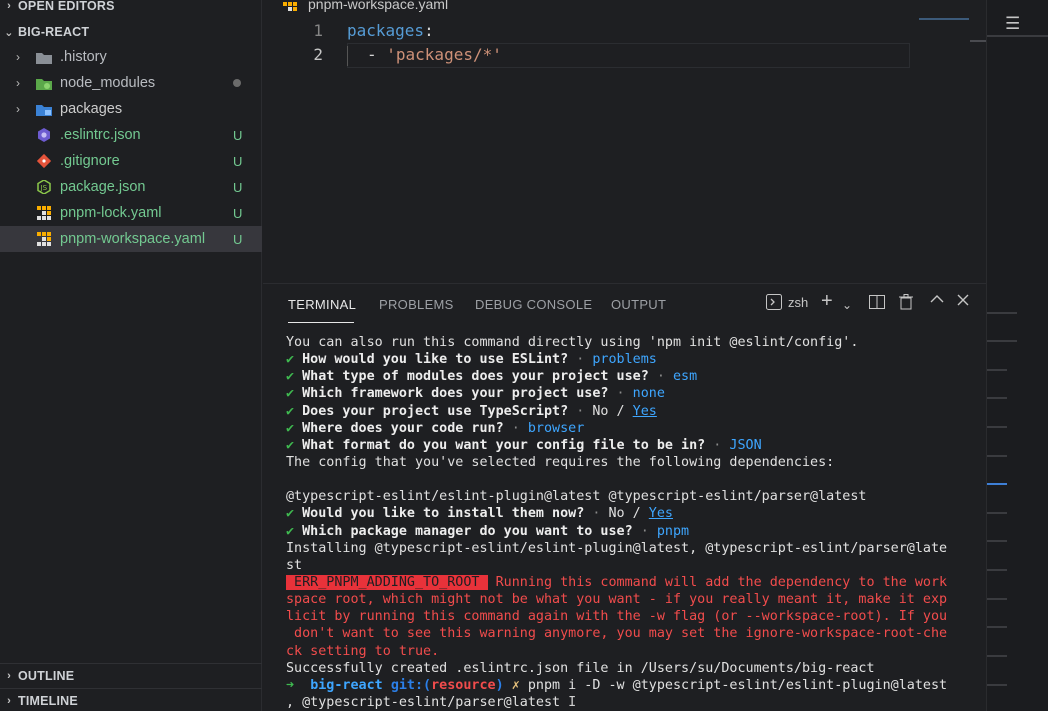  I want to click on timeline-header: › TIMELINE, so click(131, 699).